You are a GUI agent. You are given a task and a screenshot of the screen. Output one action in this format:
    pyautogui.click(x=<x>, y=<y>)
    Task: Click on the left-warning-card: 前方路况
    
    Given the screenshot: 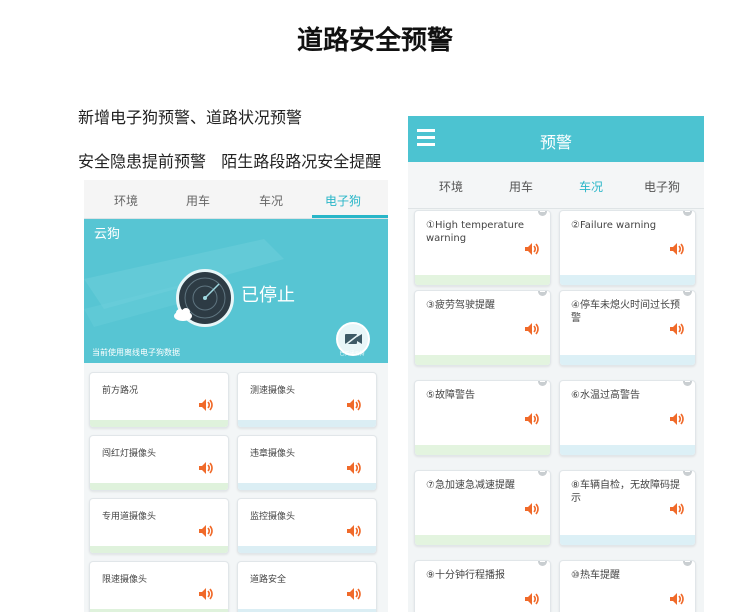 What is the action you would take?
    pyautogui.click(x=159, y=400)
    